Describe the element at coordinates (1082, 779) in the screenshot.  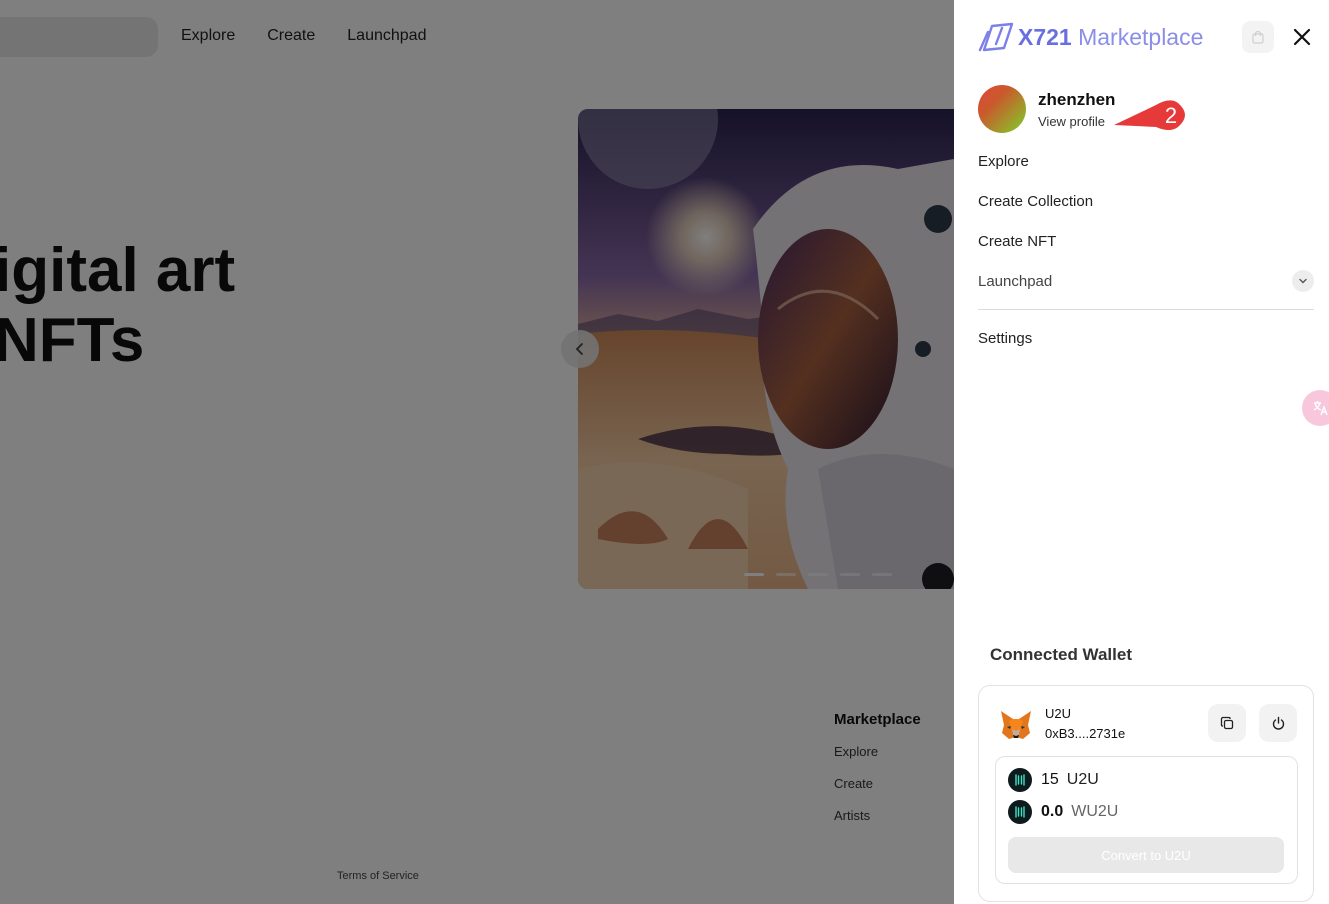
I see `u2u-balance-unit: U2U` at that location.